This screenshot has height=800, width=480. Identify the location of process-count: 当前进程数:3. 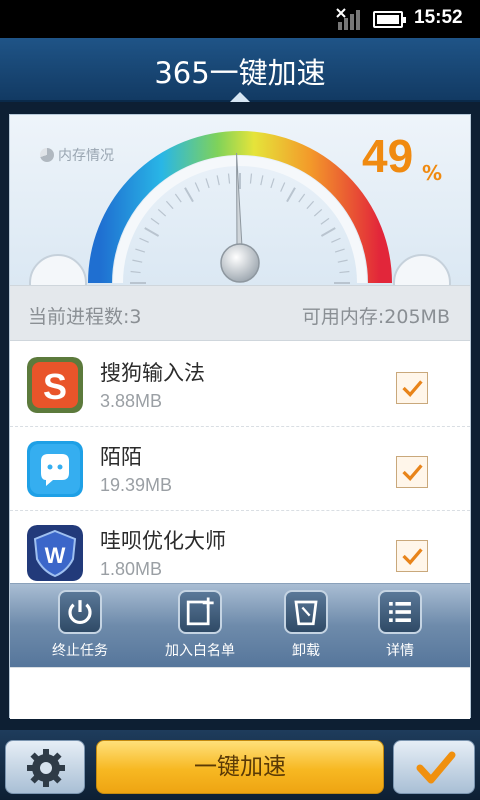
(85, 317).